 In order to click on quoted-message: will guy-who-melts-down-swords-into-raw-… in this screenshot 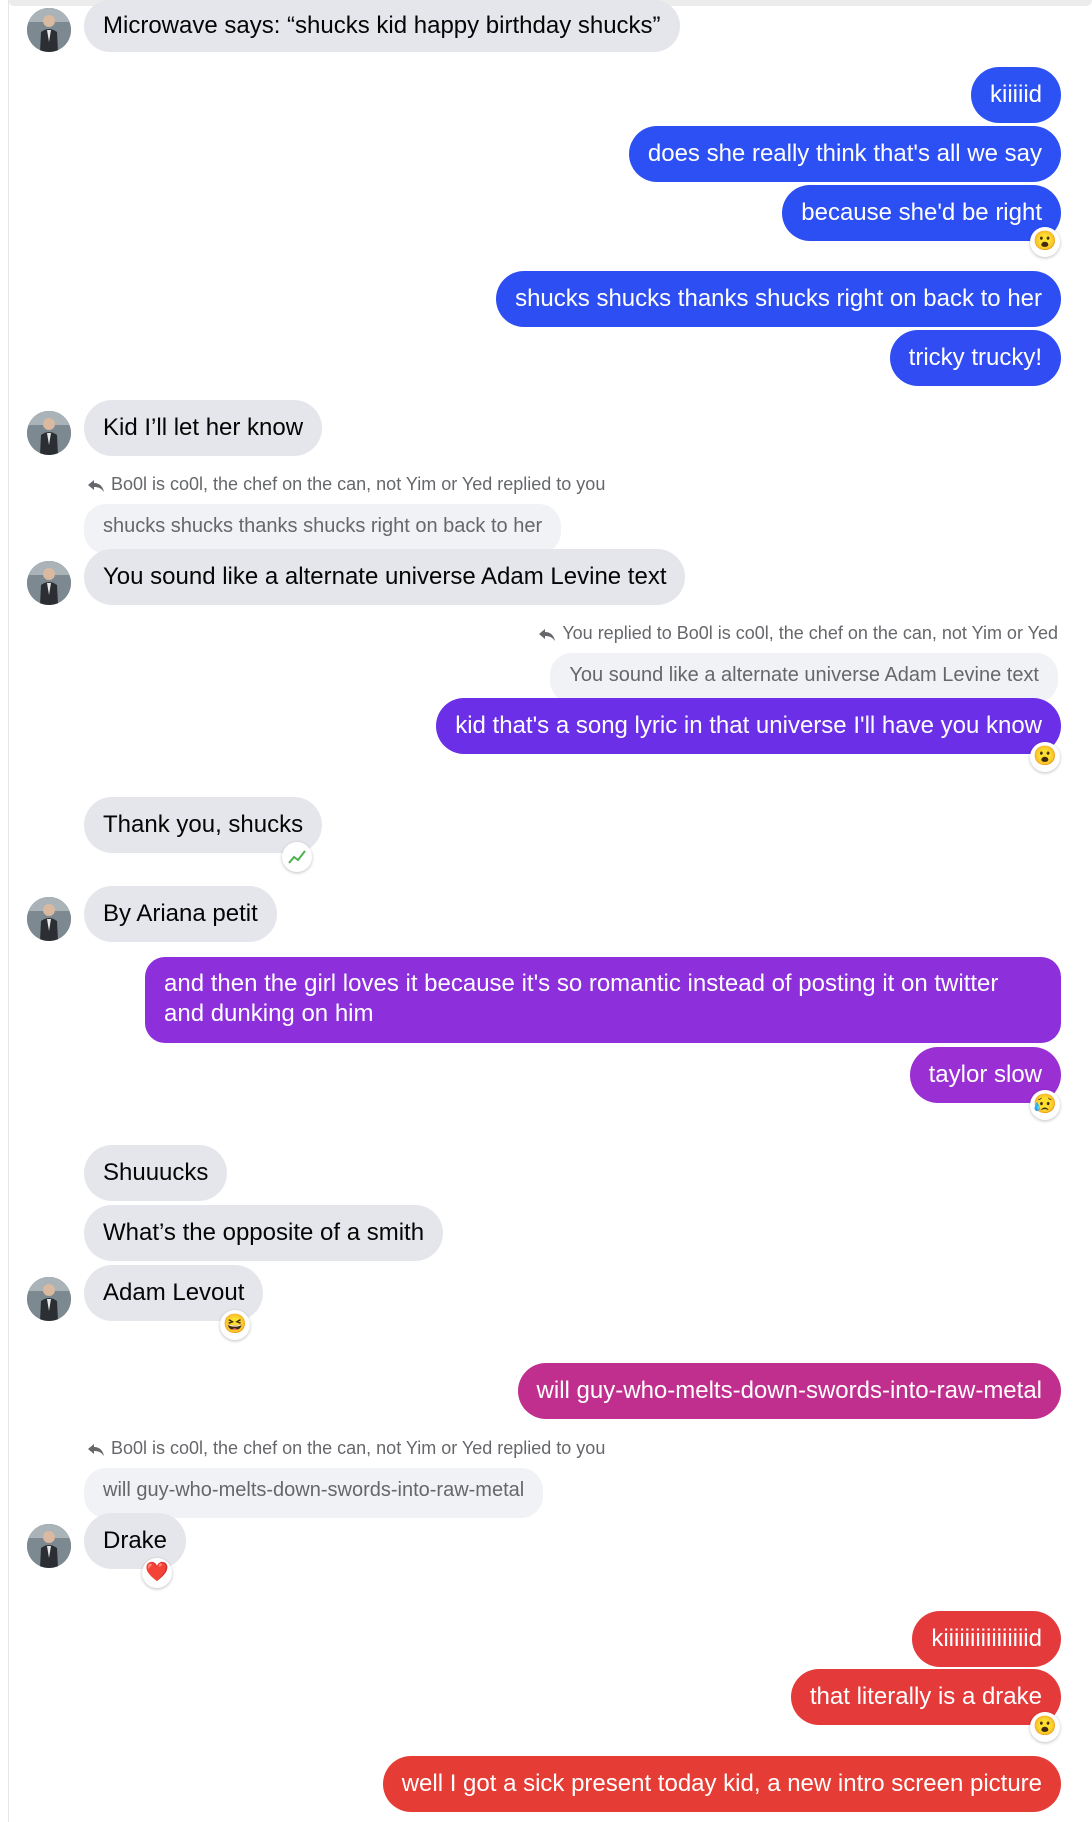, I will do `click(314, 1493)`.